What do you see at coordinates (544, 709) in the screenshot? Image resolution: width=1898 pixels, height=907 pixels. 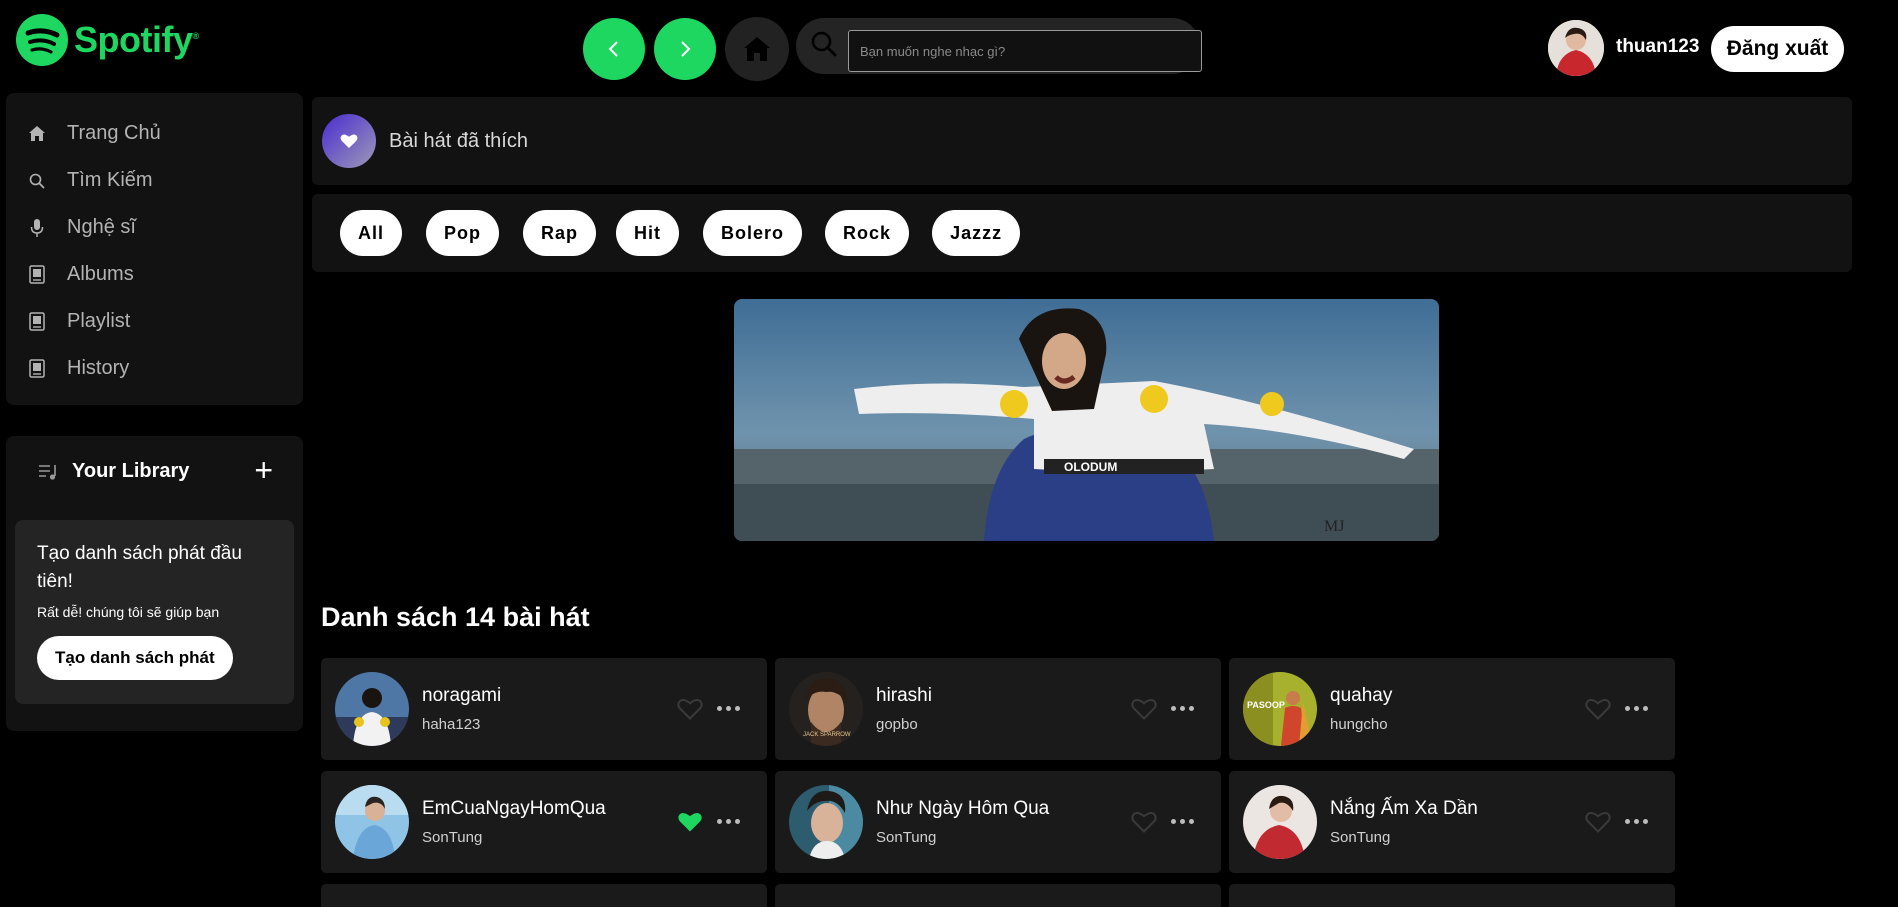 I see `song-card: noragami haha123` at bounding box center [544, 709].